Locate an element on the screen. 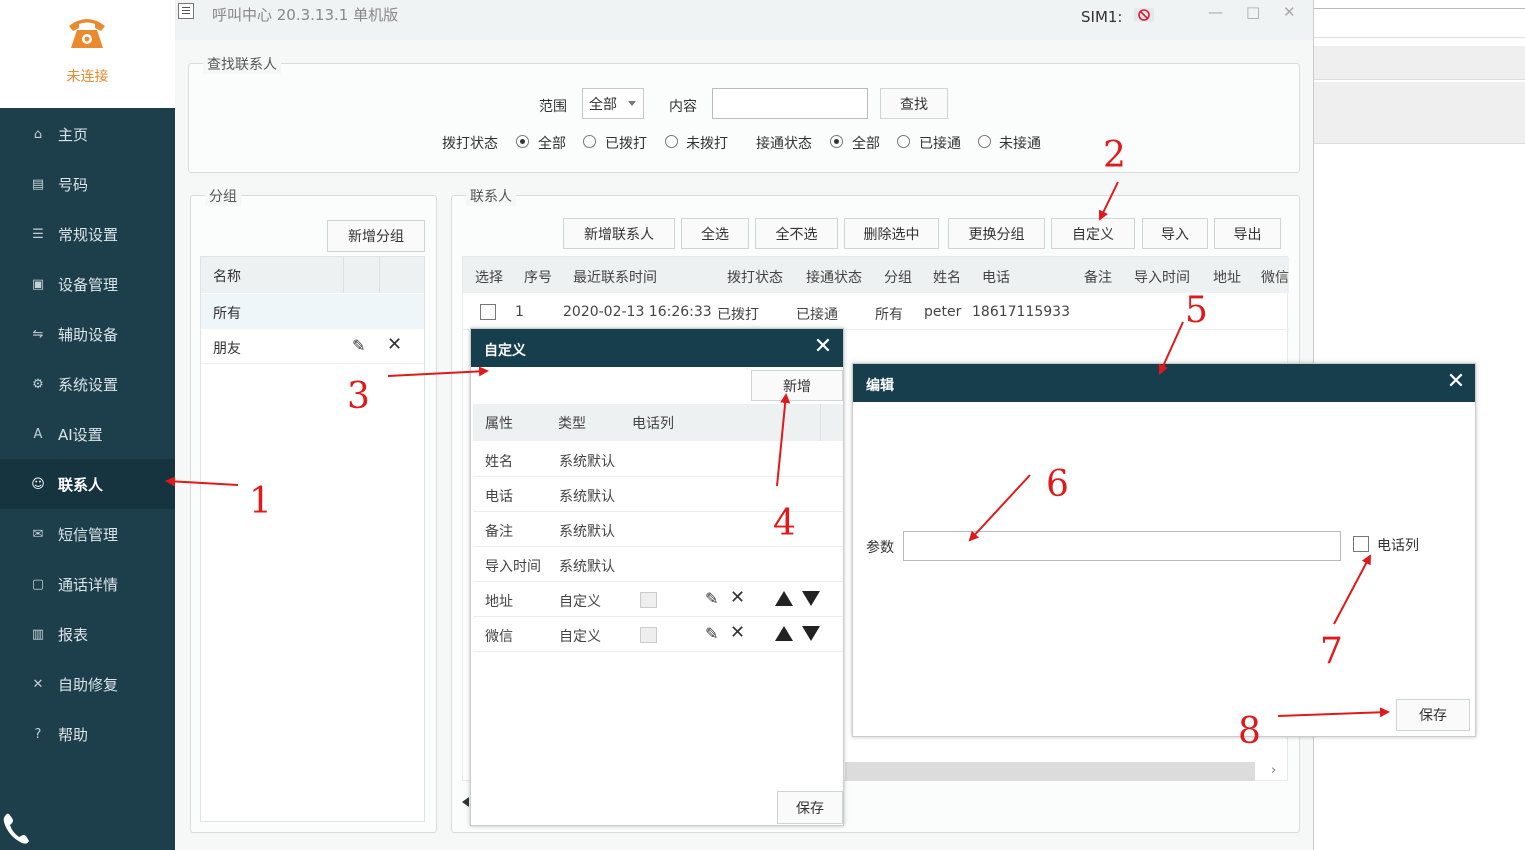 This screenshot has width=1525, height=850. row-checkbox is located at coordinates (488, 312).